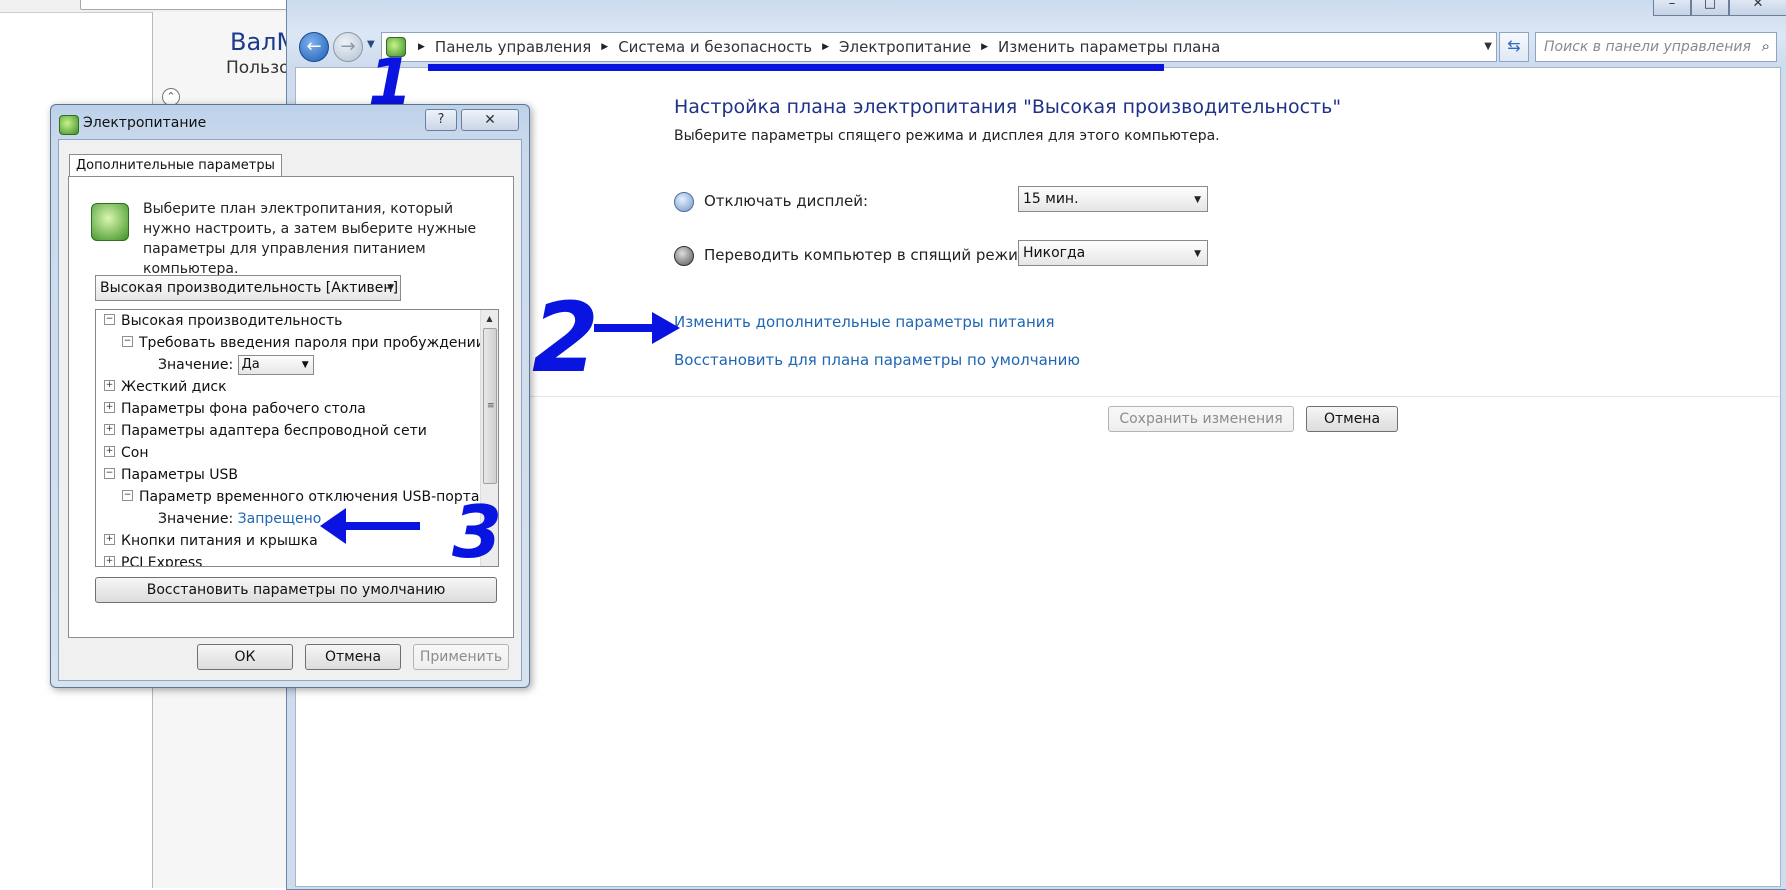 This screenshot has height=890, width=1786. I want to click on battery-plan-icon, so click(110, 222).